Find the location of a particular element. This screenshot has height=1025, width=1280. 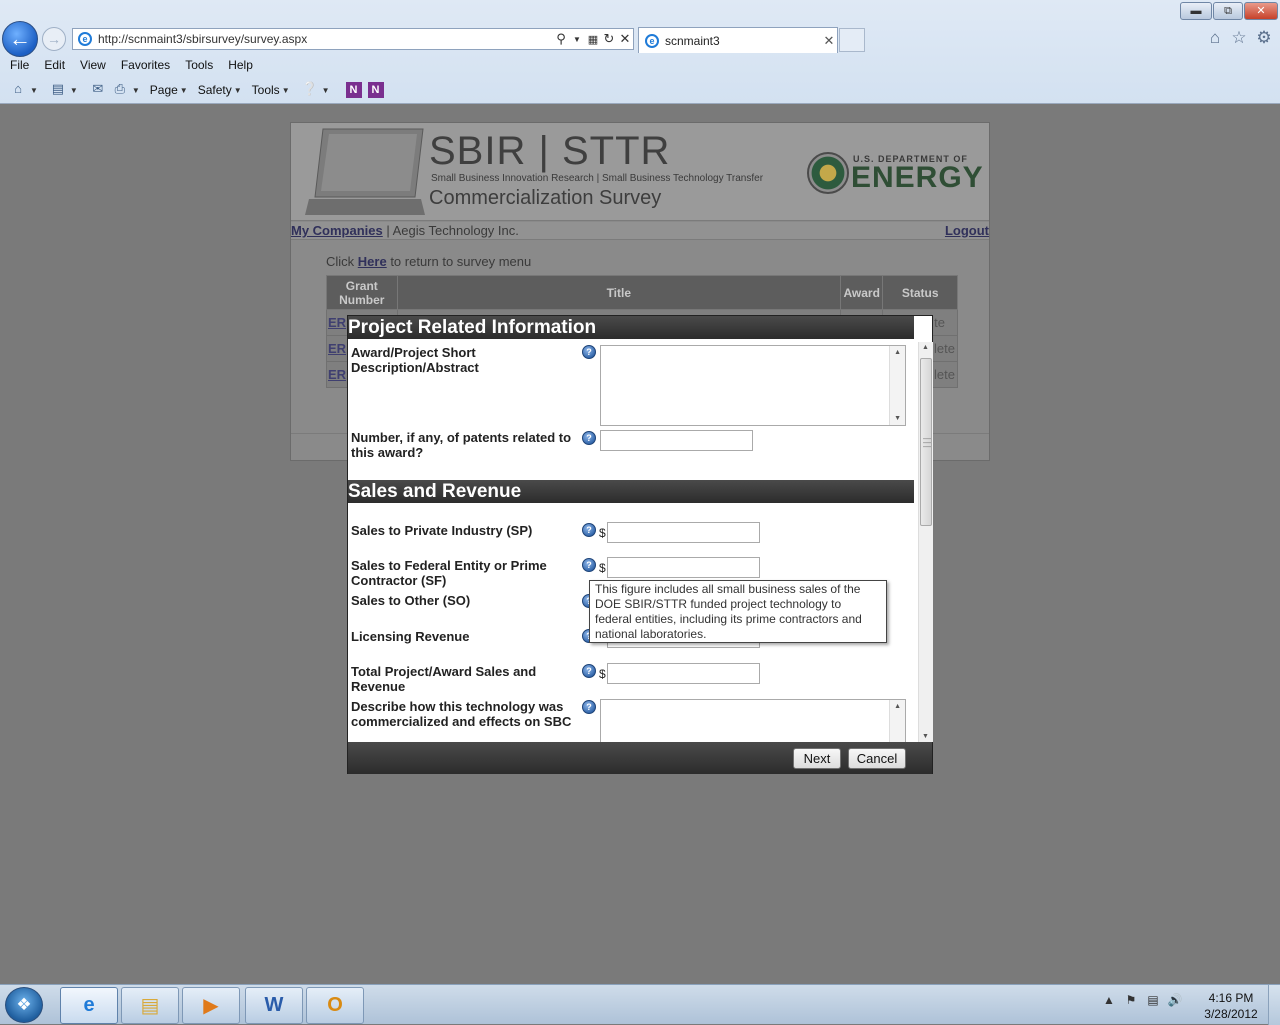

sales-federal-input is located at coordinates (683, 567).